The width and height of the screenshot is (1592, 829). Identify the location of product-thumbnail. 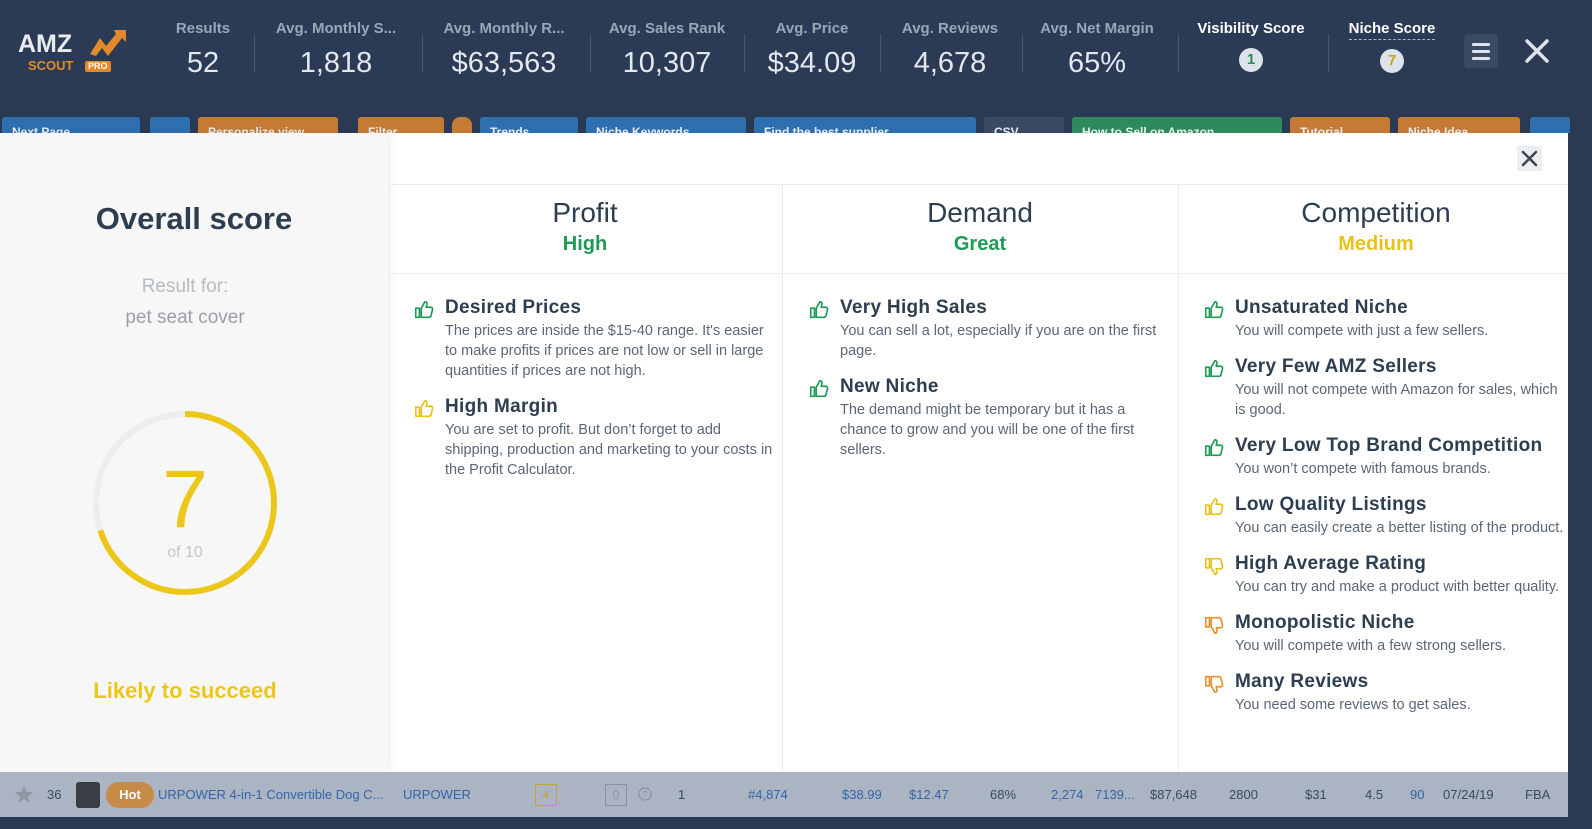
(88, 795).